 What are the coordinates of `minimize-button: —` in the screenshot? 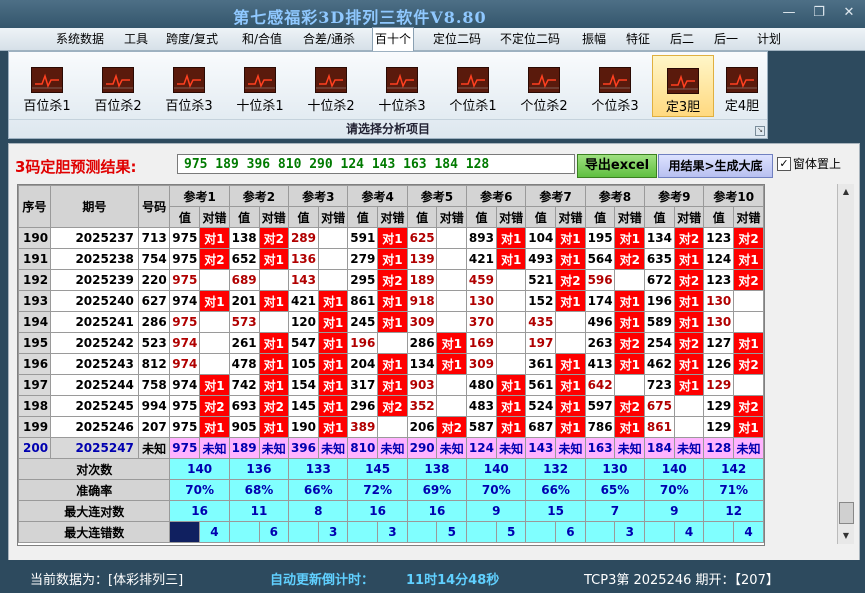 It's located at (789, 13).